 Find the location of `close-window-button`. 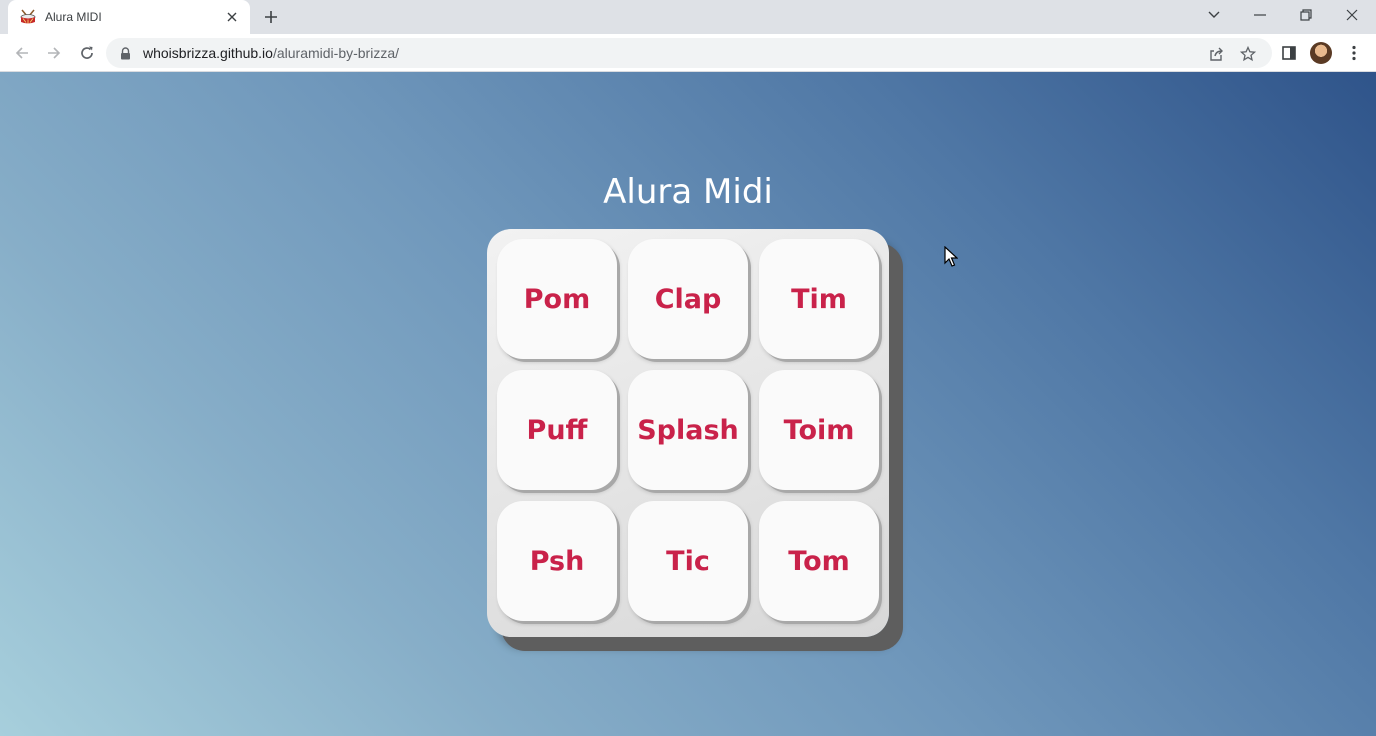

close-window-button is located at coordinates (1352, 15).